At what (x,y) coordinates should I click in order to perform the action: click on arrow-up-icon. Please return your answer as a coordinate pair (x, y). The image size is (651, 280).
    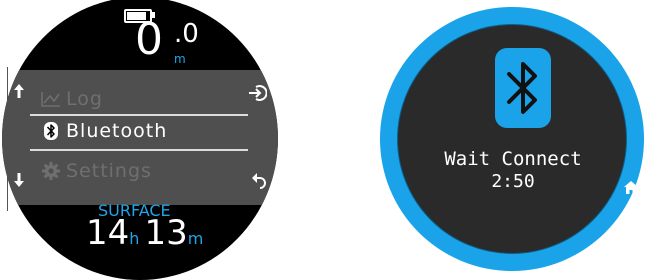
    Looking at the image, I should click on (19, 92).